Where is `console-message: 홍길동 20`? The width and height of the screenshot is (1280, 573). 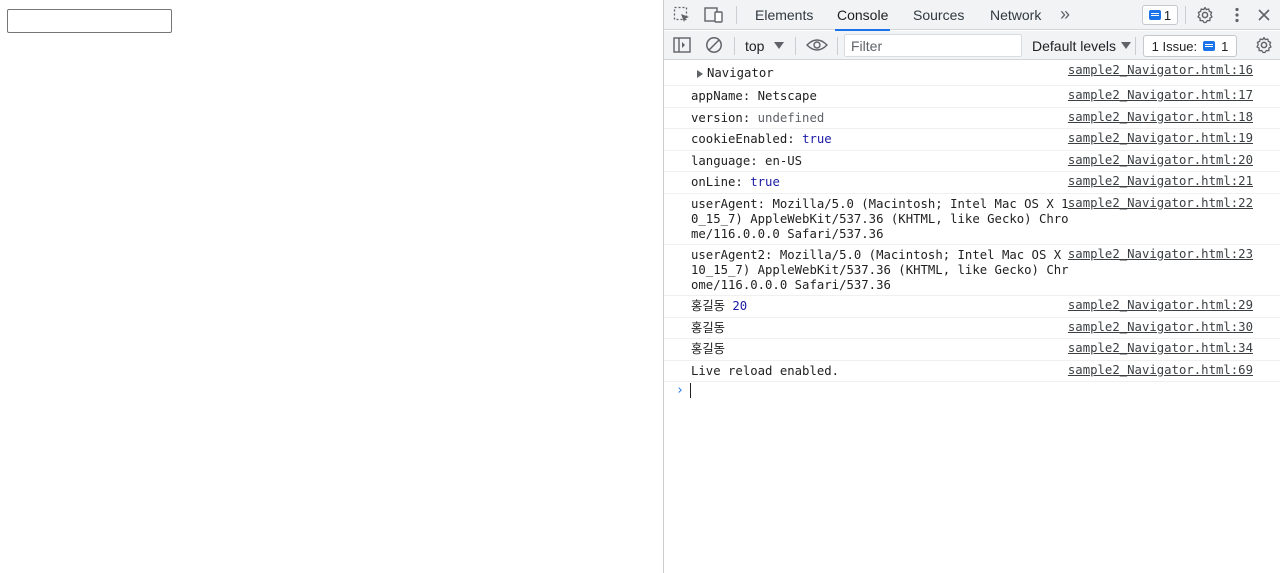
console-message: 홍길동 20 is located at coordinates (881, 306).